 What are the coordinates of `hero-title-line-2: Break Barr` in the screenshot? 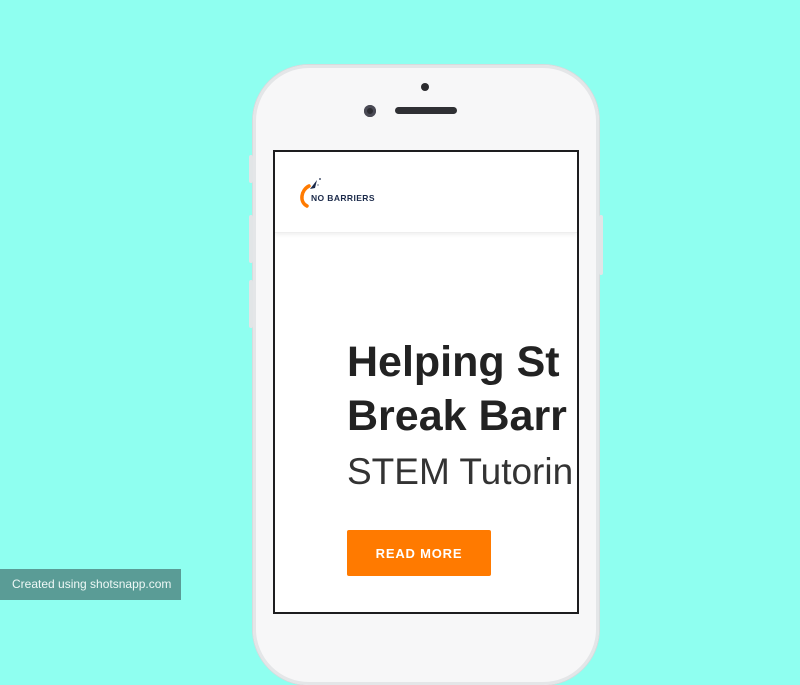 It's located at (457, 416).